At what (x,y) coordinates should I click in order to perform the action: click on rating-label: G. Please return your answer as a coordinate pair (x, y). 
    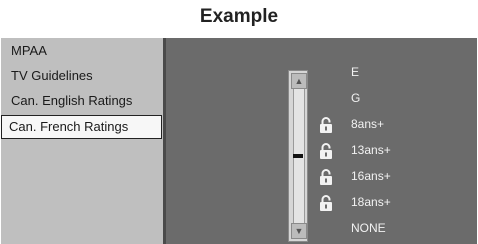
    Looking at the image, I should click on (356, 98).